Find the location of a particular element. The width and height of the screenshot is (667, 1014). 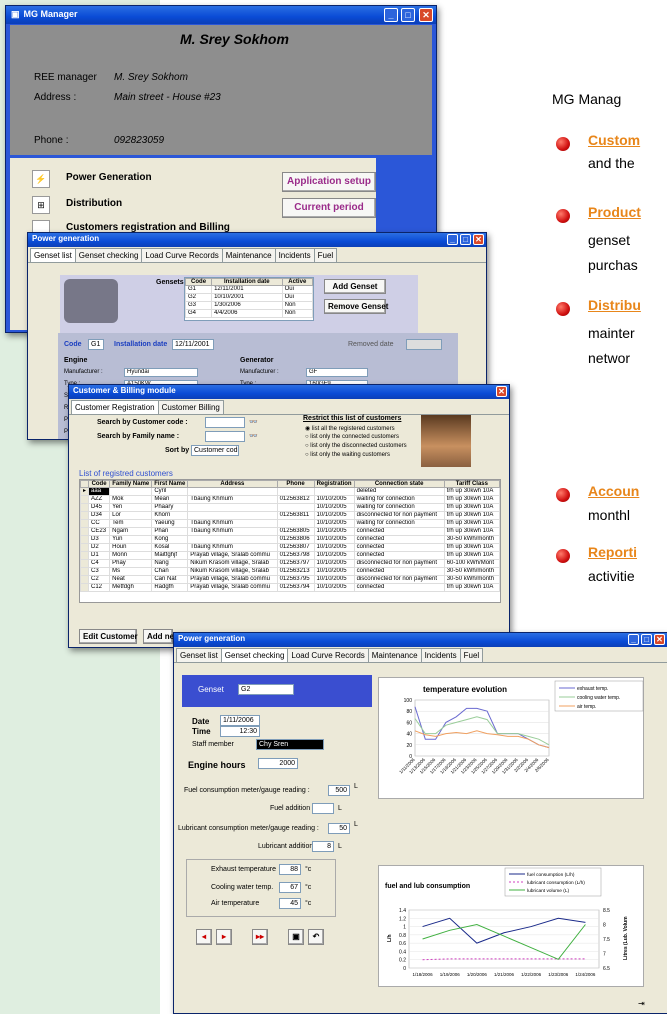

table-row: G3 1/30/2006 Non is located at coordinates (249, 305).